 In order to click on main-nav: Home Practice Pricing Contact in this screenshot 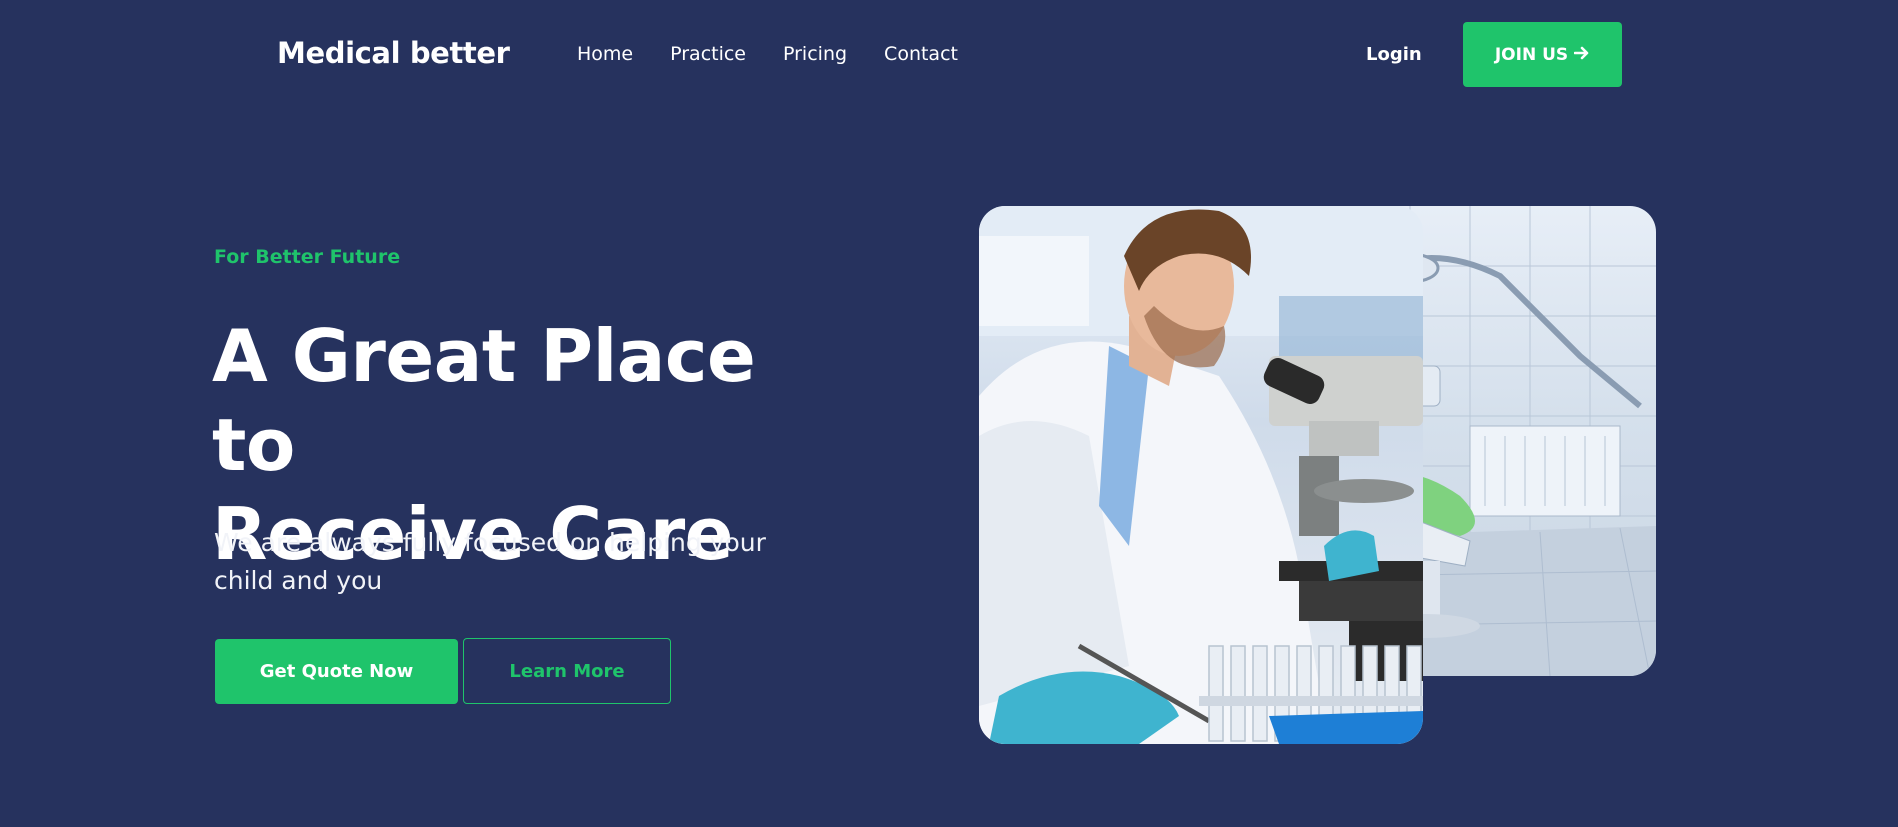, I will do `click(786, 54)`.